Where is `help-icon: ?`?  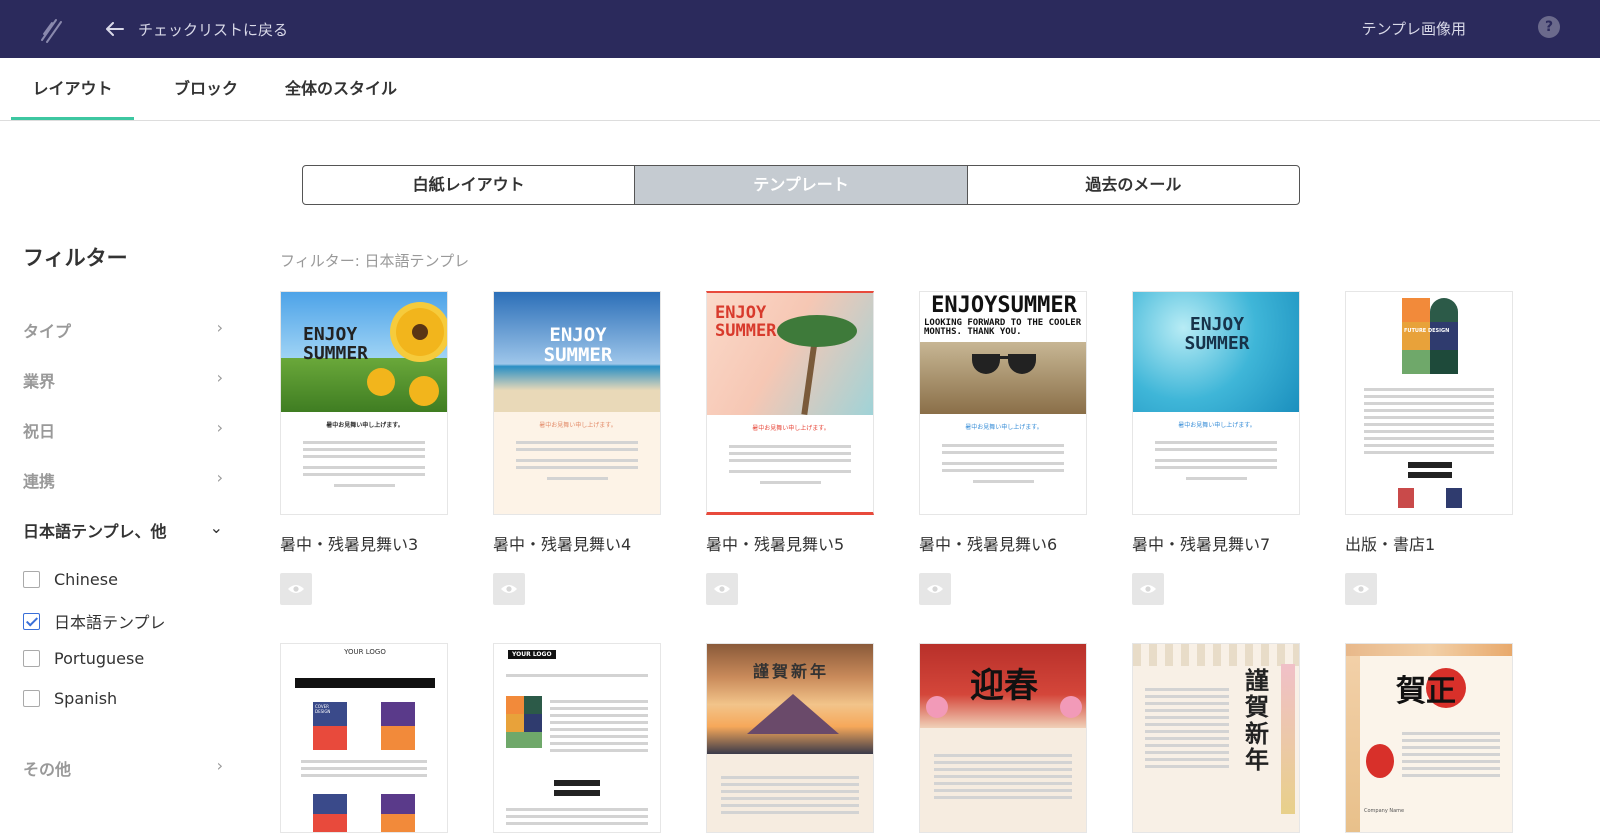 help-icon: ? is located at coordinates (1549, 27).